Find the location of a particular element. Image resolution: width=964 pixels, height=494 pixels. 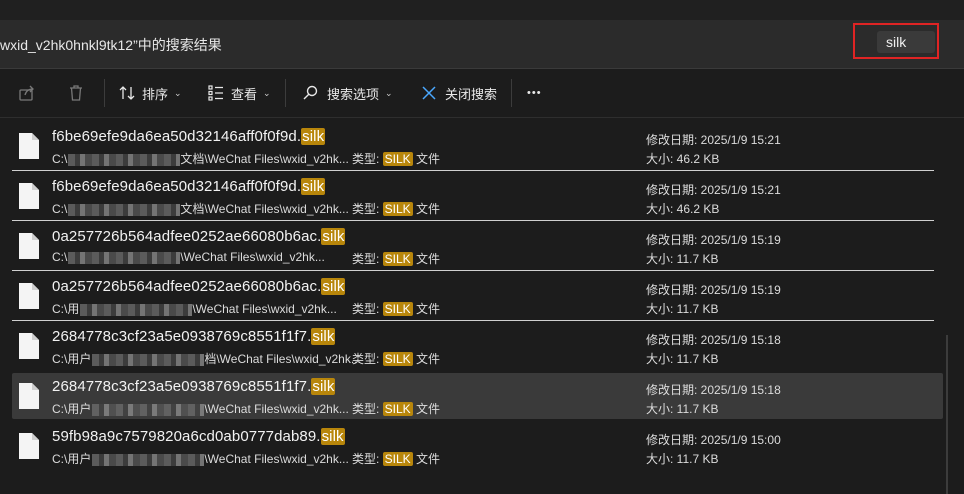

sort-button: 排序 ⌄ is located at coordinates (150, 93).